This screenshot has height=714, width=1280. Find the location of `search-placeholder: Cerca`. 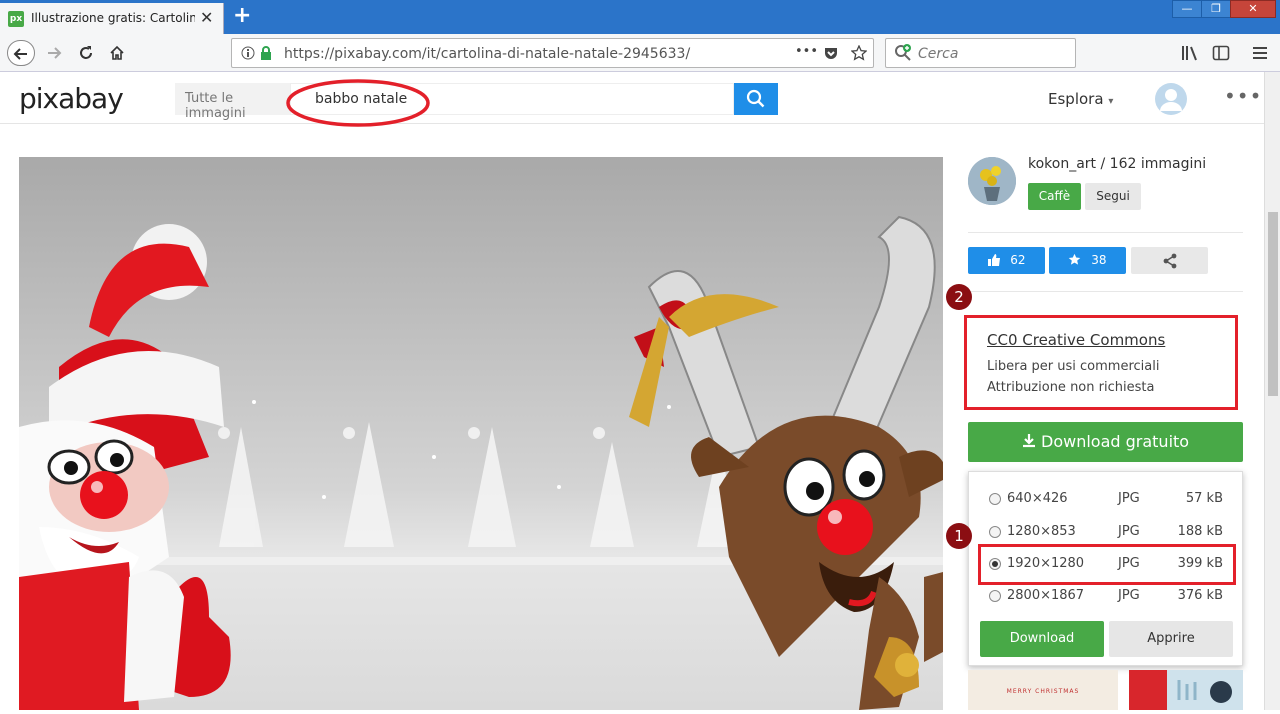

search-placeholder: Cerca is located at coordinates (938, 54).